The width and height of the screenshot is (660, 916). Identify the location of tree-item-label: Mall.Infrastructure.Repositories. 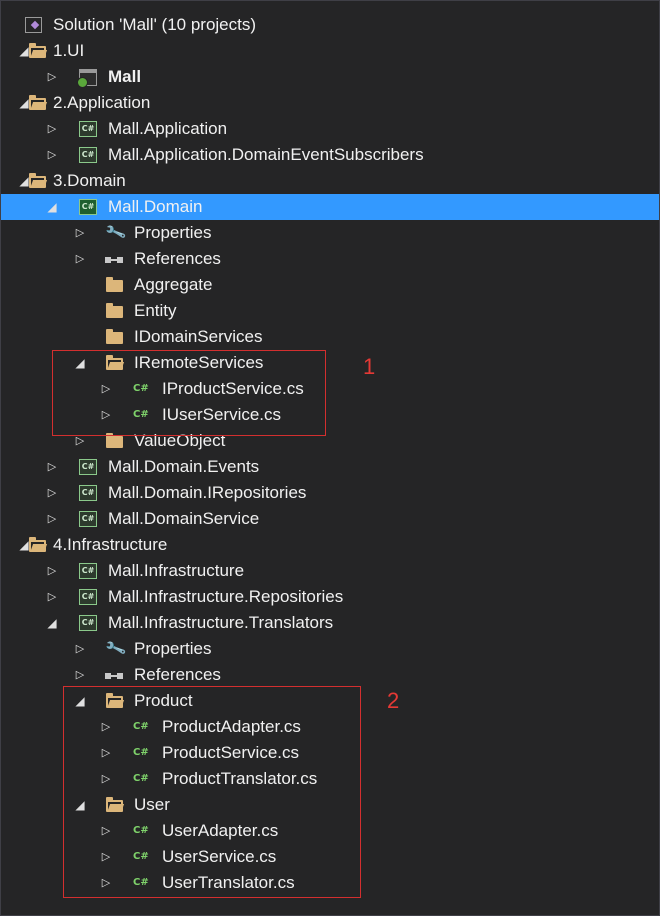
(226, 596).